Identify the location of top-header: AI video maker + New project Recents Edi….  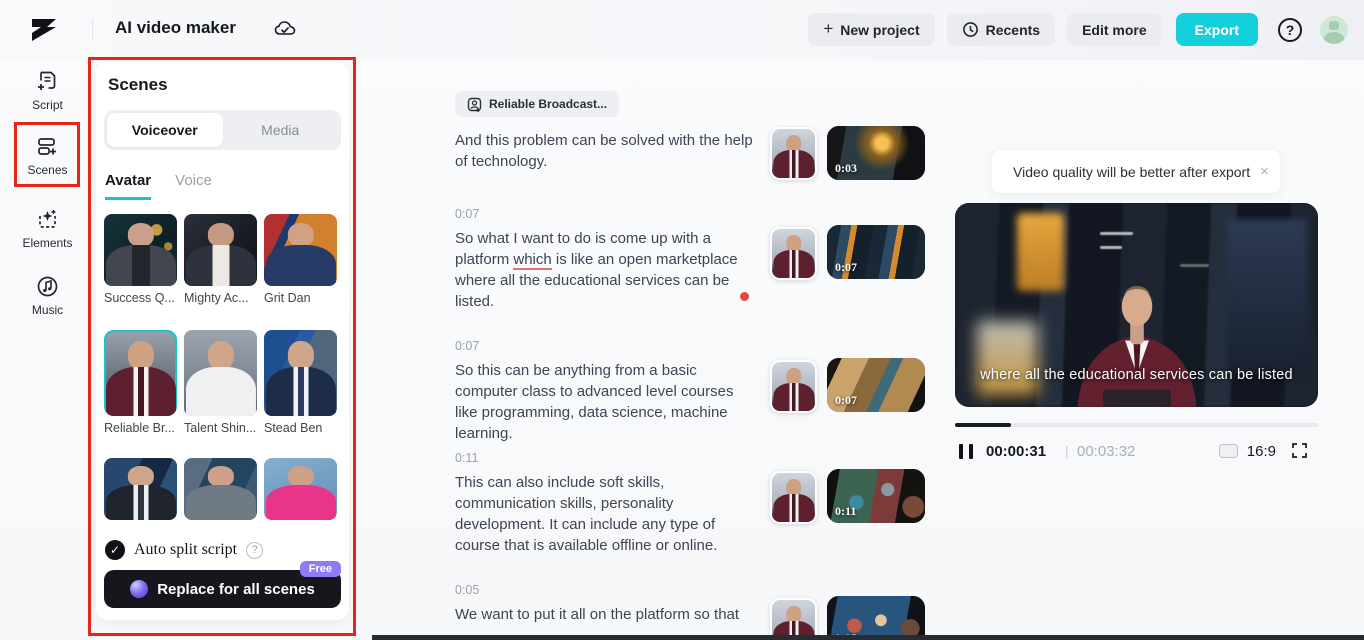
(682, 30).